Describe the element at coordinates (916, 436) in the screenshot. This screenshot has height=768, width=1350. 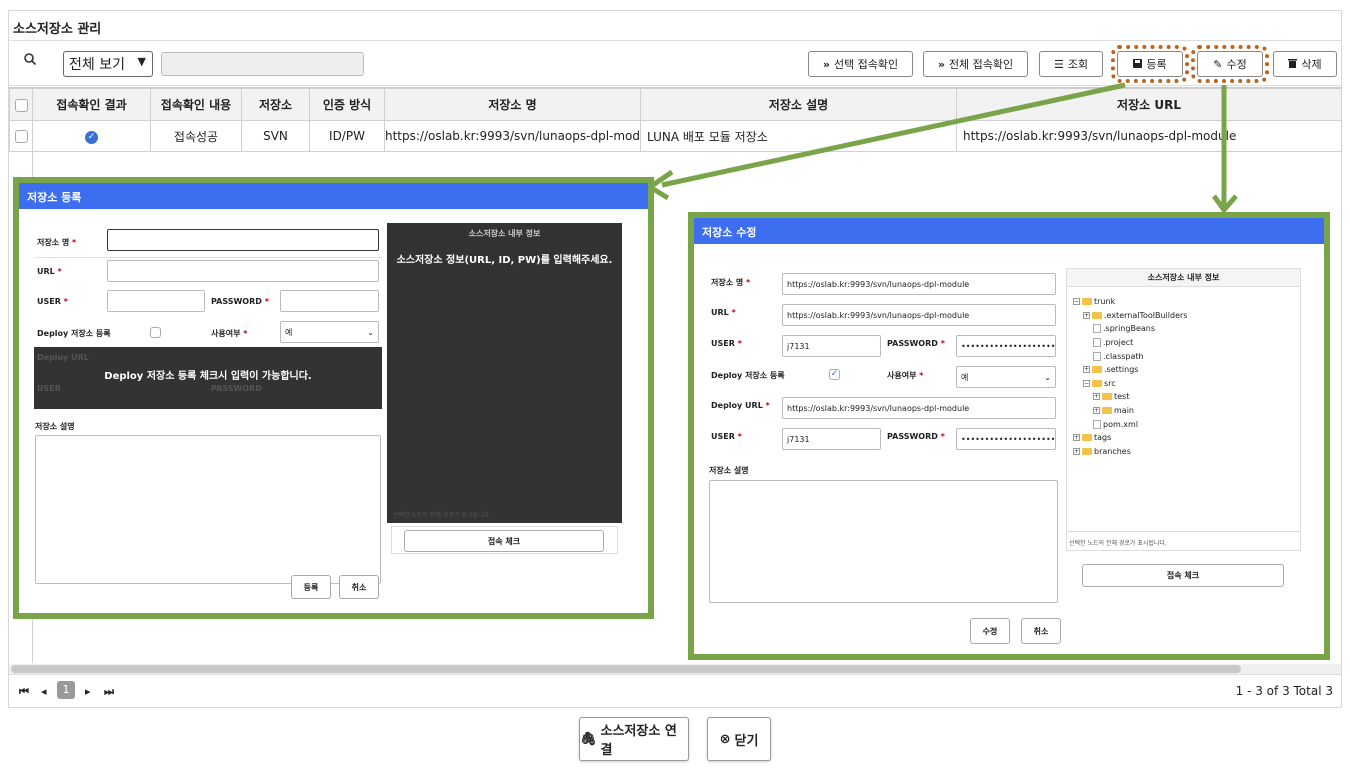
I see `label-password2: PASSWORD *` at that location.